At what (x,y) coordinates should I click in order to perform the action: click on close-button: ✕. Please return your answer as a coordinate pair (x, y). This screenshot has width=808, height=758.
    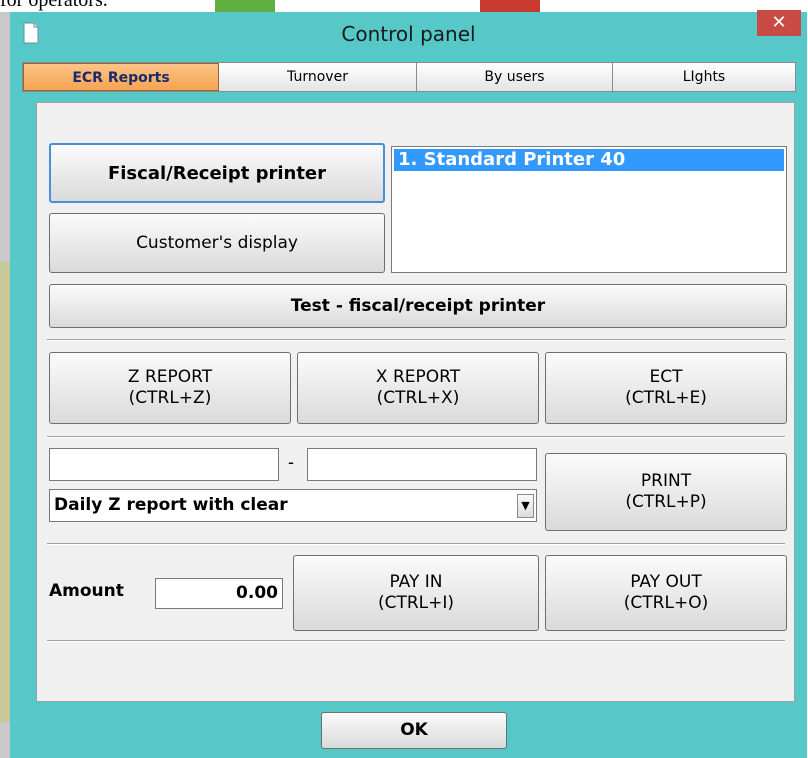
    Looking at the image, I should click on (779, 23).